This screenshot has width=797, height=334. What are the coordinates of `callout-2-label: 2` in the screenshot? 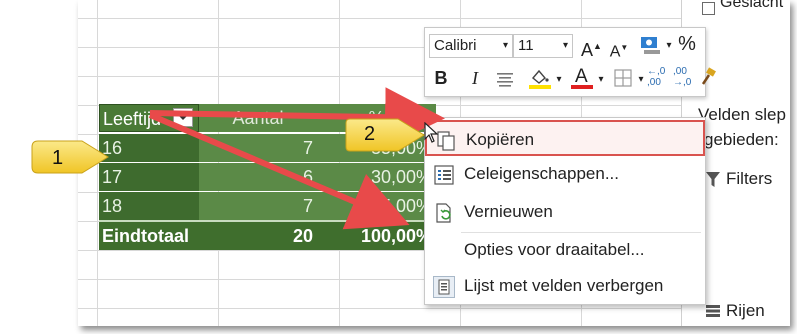 It's located at (370, 134).